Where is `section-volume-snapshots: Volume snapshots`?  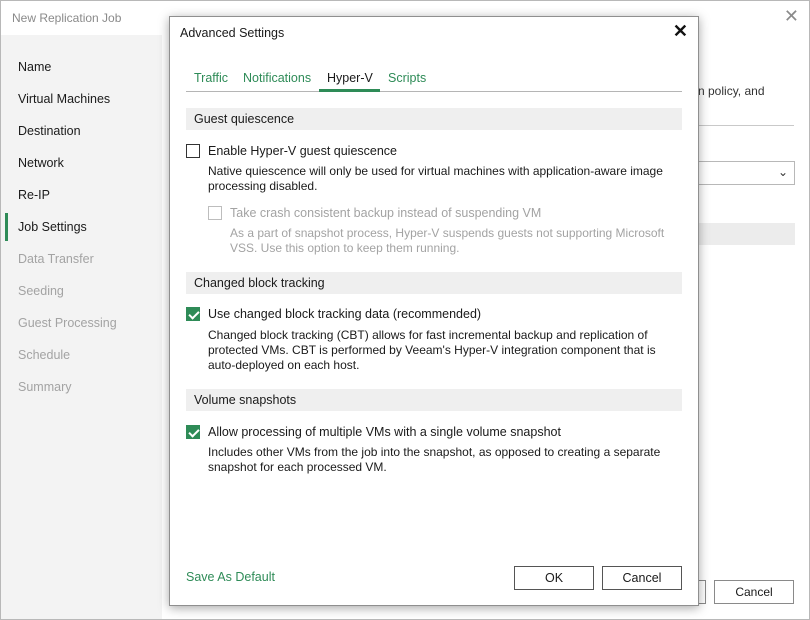
section-volume-snapshots: Volume snapshots is located at coordinates (434, 400).